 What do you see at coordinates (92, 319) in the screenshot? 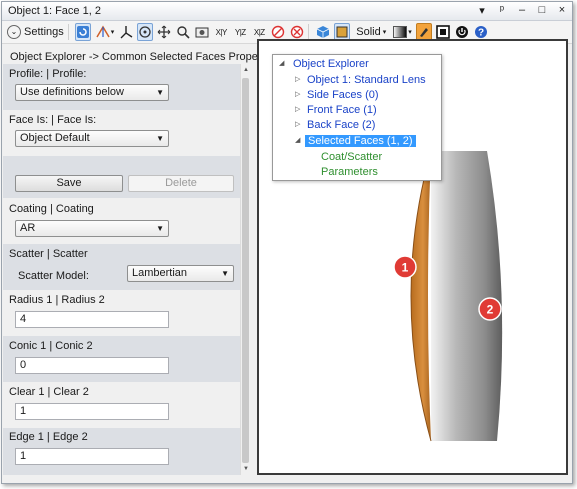
I see `radius-input: 4` at bounding box center [92, 319].